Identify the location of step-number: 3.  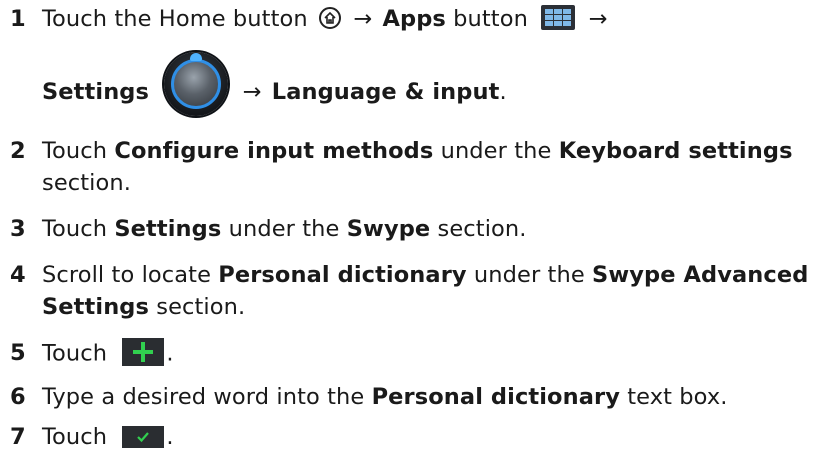
(18, 229).